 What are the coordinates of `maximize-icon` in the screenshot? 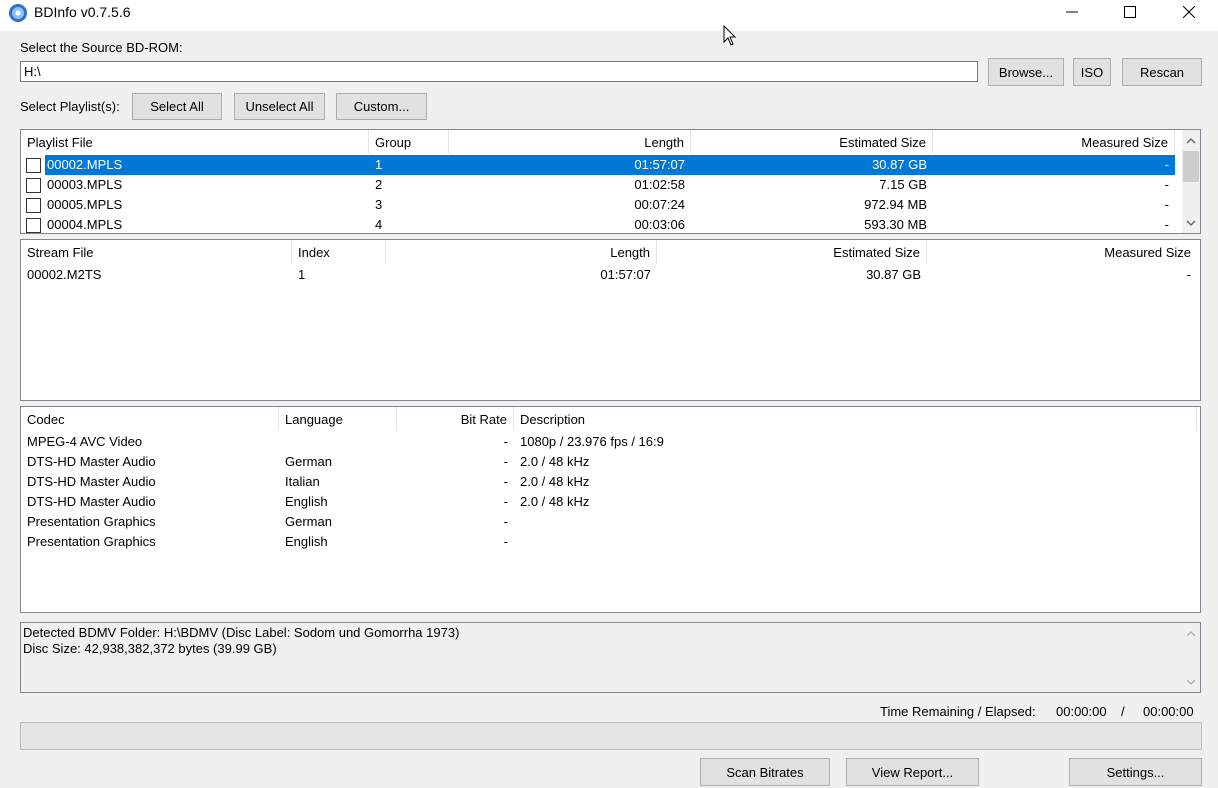 It's located at (1130, 12).